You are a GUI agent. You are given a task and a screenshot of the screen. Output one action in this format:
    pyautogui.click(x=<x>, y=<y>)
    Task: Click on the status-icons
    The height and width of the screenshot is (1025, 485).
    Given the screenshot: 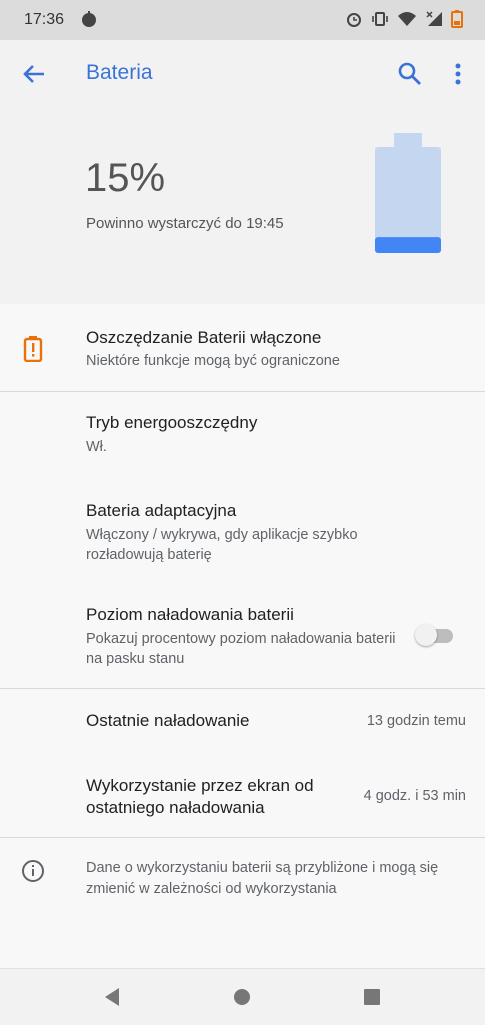 What is the action you would take?
    pyautogui.click(x=404, y=21)
    